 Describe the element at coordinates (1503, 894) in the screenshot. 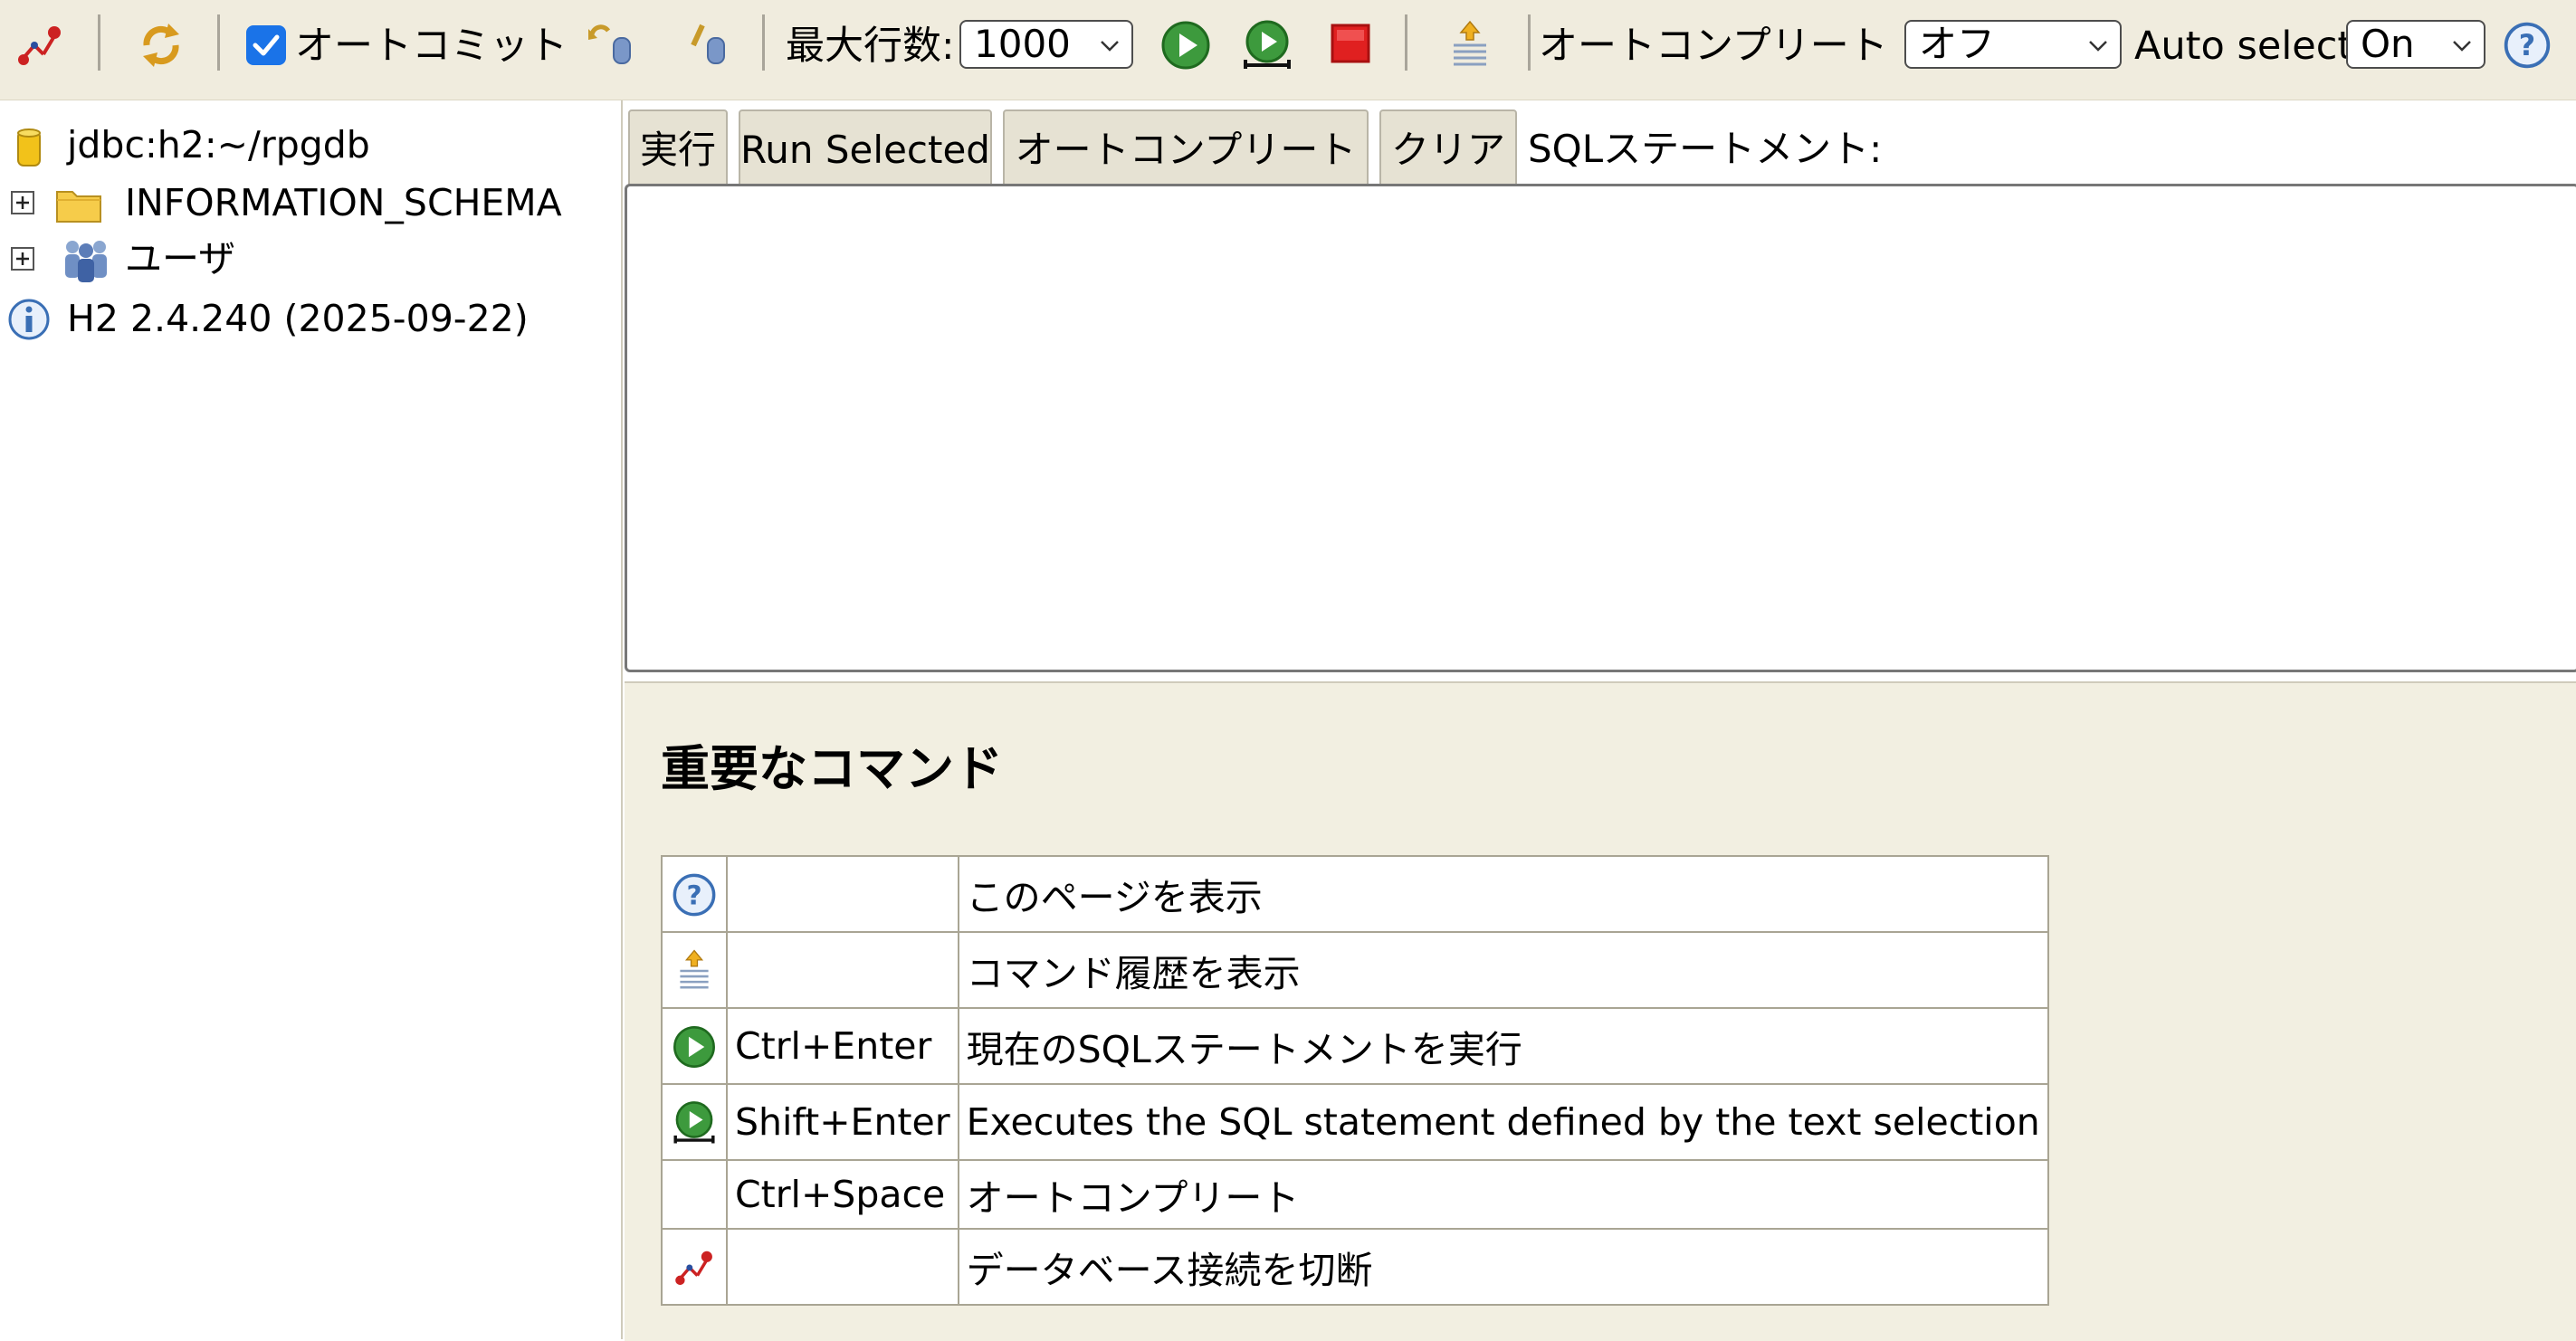

I see `description-cell: このページを表示` at that location.